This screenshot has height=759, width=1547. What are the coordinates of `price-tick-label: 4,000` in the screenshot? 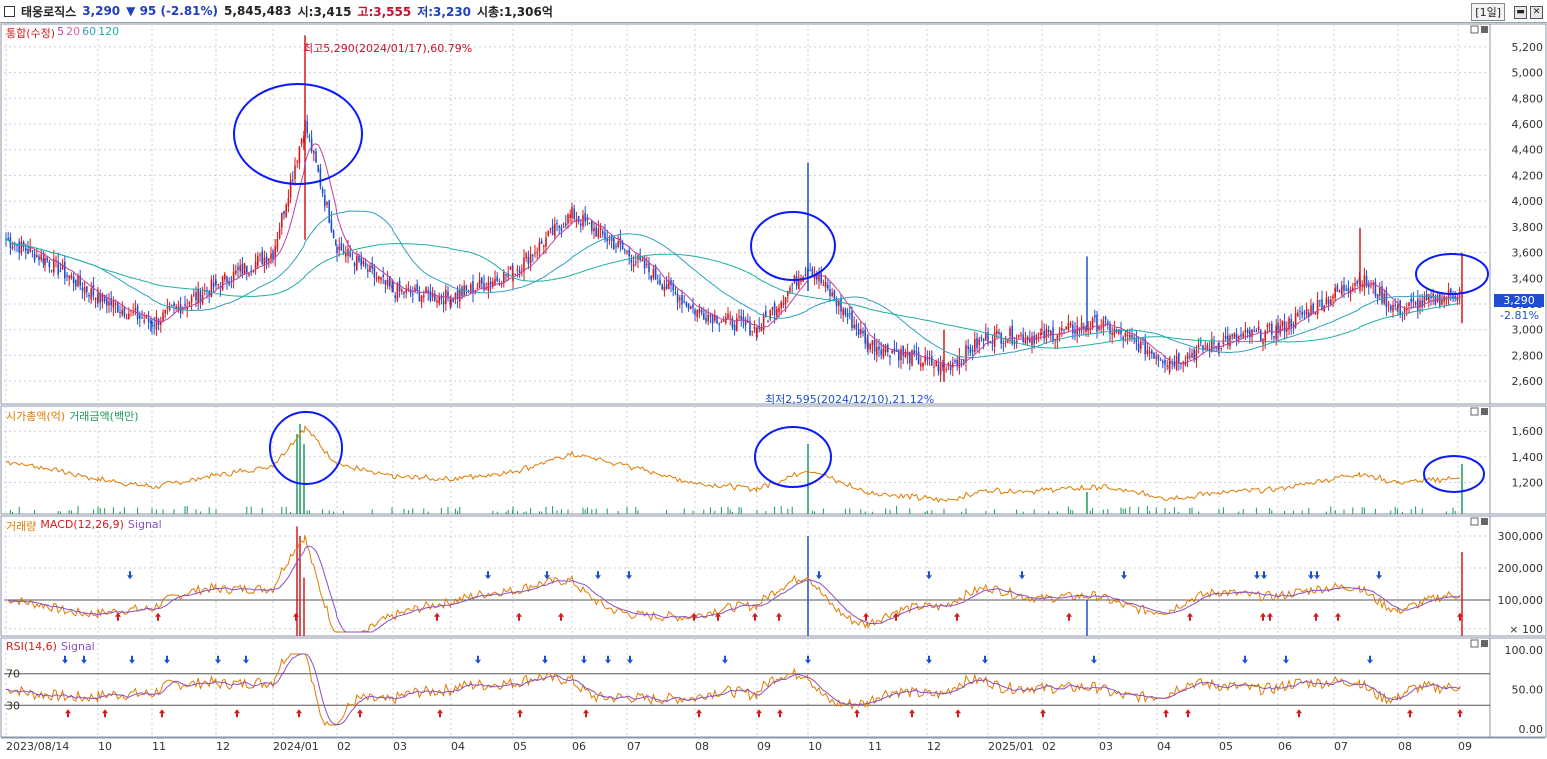 It's located at (1528, 201).